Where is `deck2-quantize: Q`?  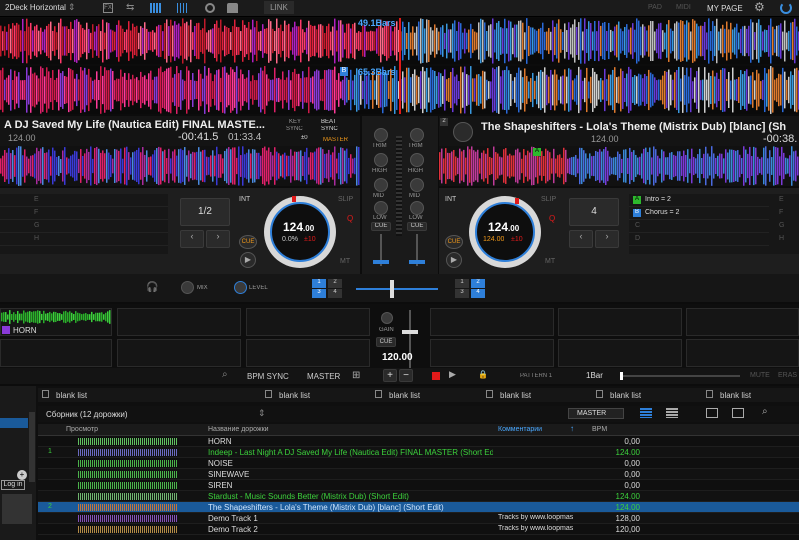
deck2-quantize: Q is located at coordinates (552, 218).